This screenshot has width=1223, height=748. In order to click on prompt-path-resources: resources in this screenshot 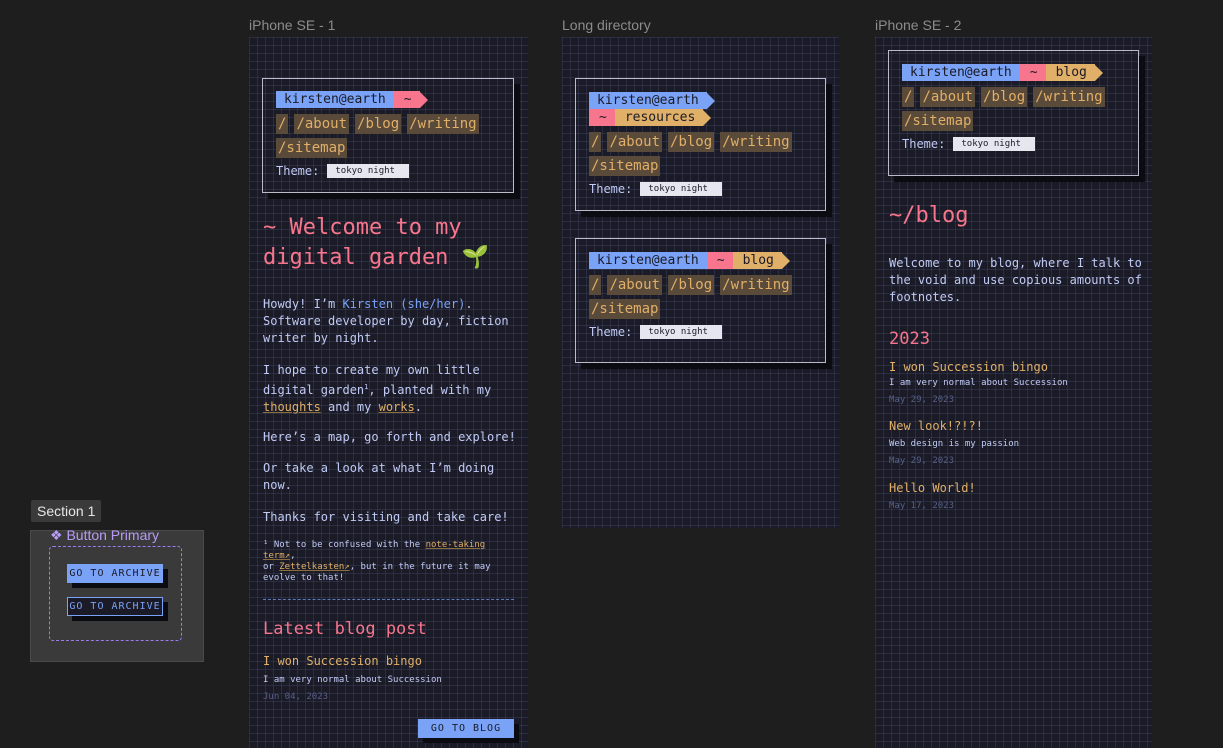, I will do `click(659, 117)`.